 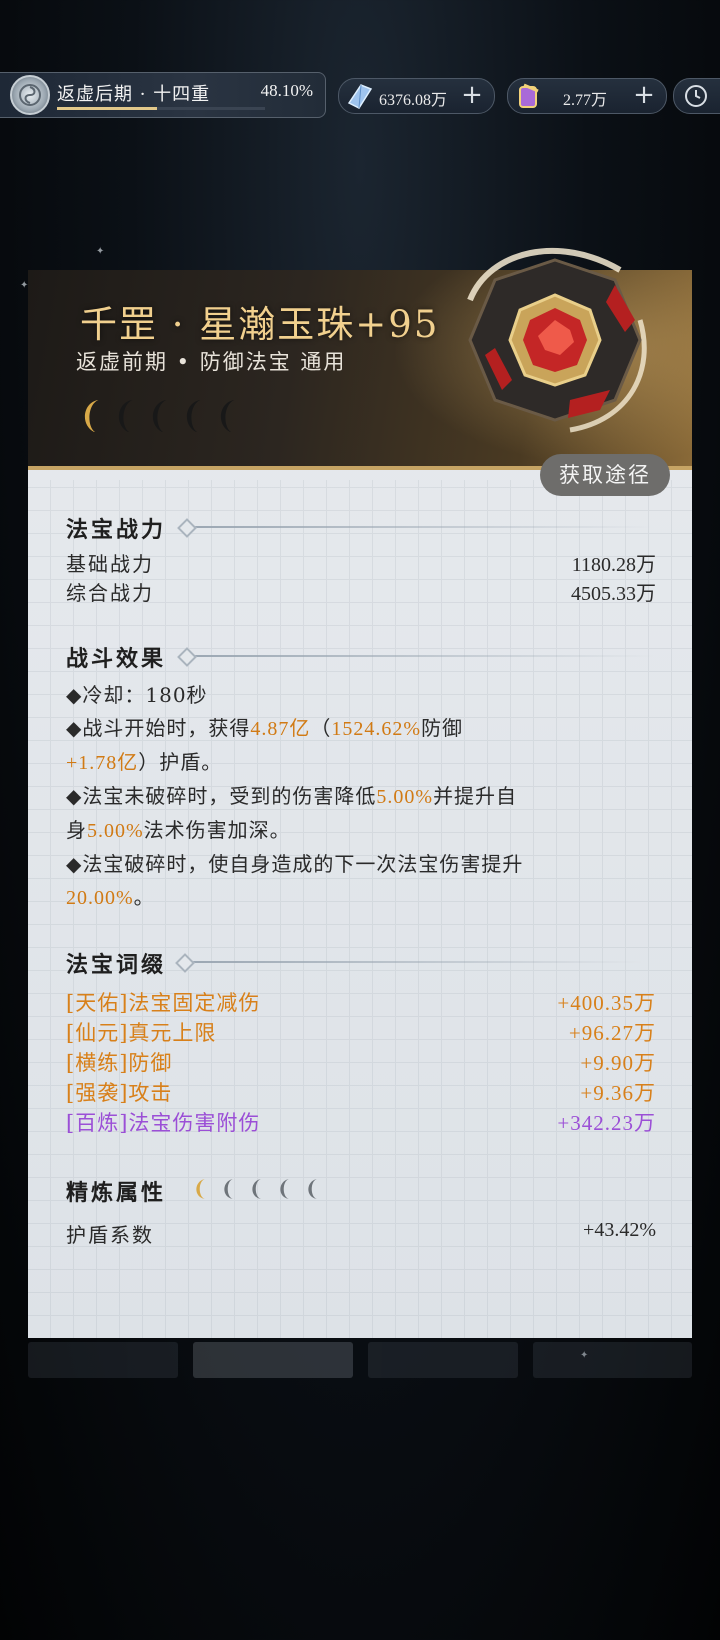 I want to click on combat-title: 战斗效果, so click(x=116, y=659).